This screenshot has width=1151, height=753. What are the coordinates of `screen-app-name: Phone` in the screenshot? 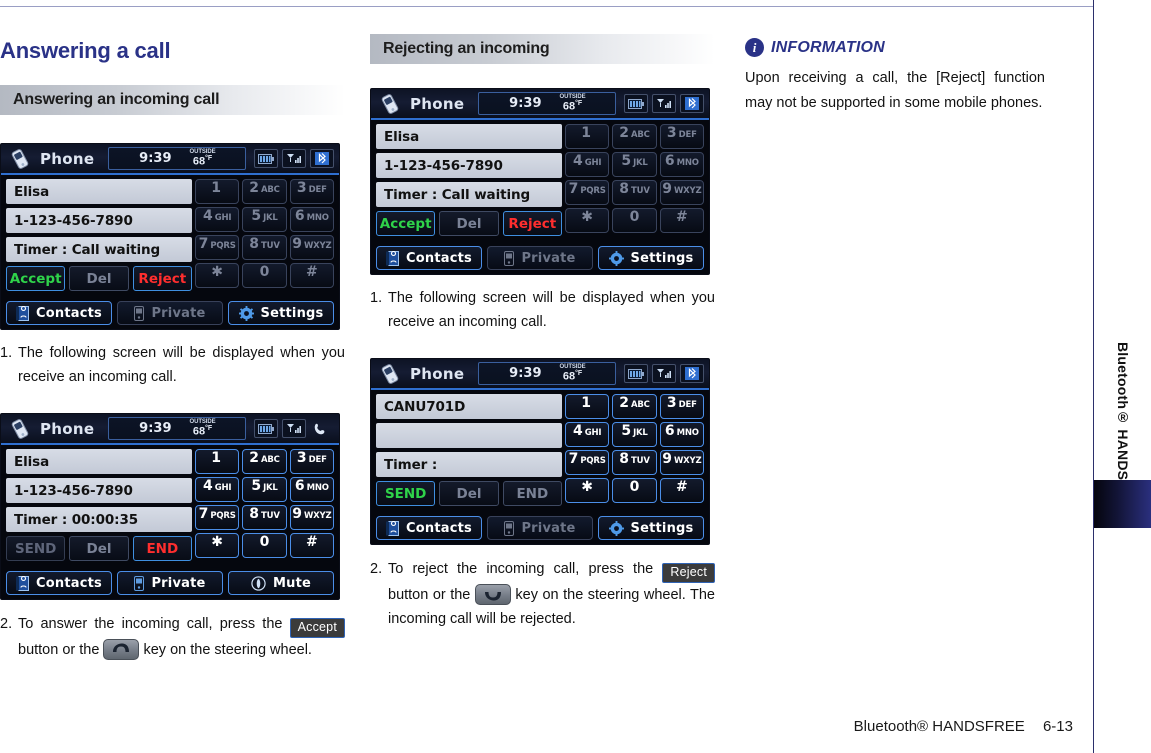 It's located at (437, 373).